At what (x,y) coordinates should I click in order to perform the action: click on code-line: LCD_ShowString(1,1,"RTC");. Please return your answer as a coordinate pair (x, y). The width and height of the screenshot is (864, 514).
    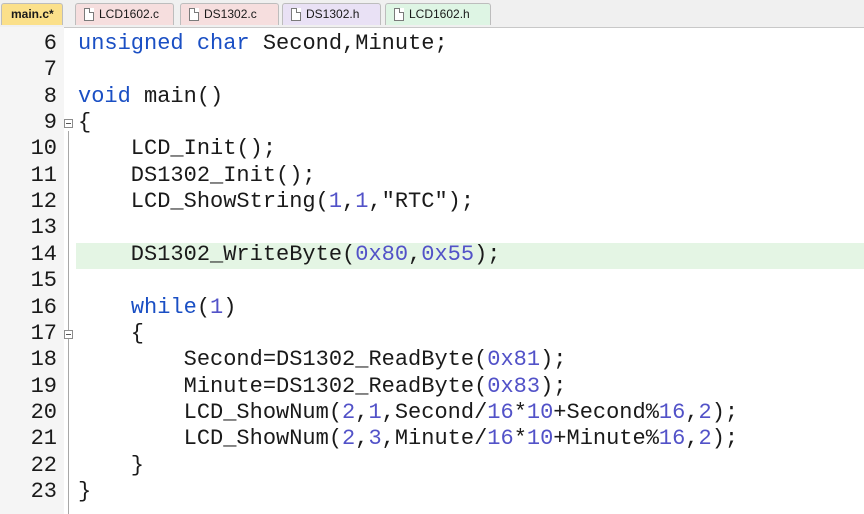
    Looking at the image, I should click on (276, 202).